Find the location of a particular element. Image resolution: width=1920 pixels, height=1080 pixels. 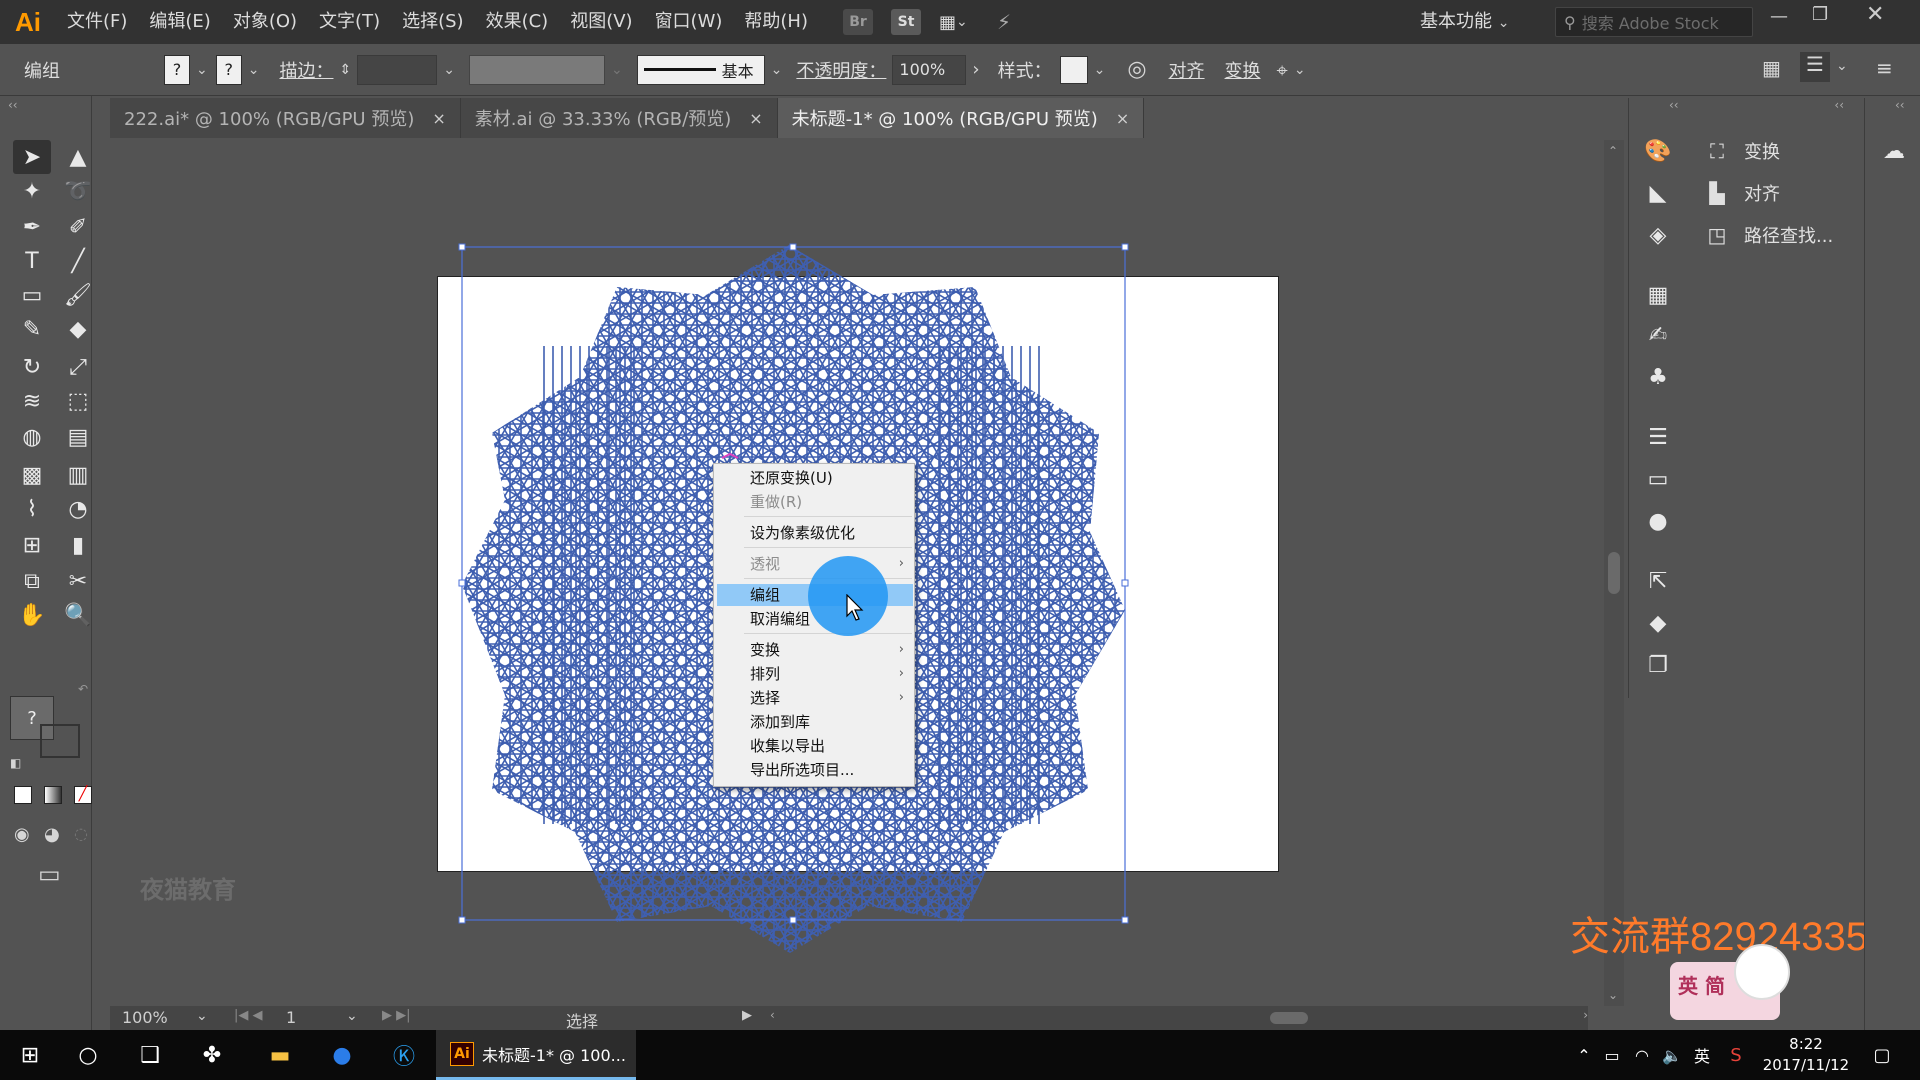

windows-start-icon: ⊞ is located at coordinates (30, 1055).